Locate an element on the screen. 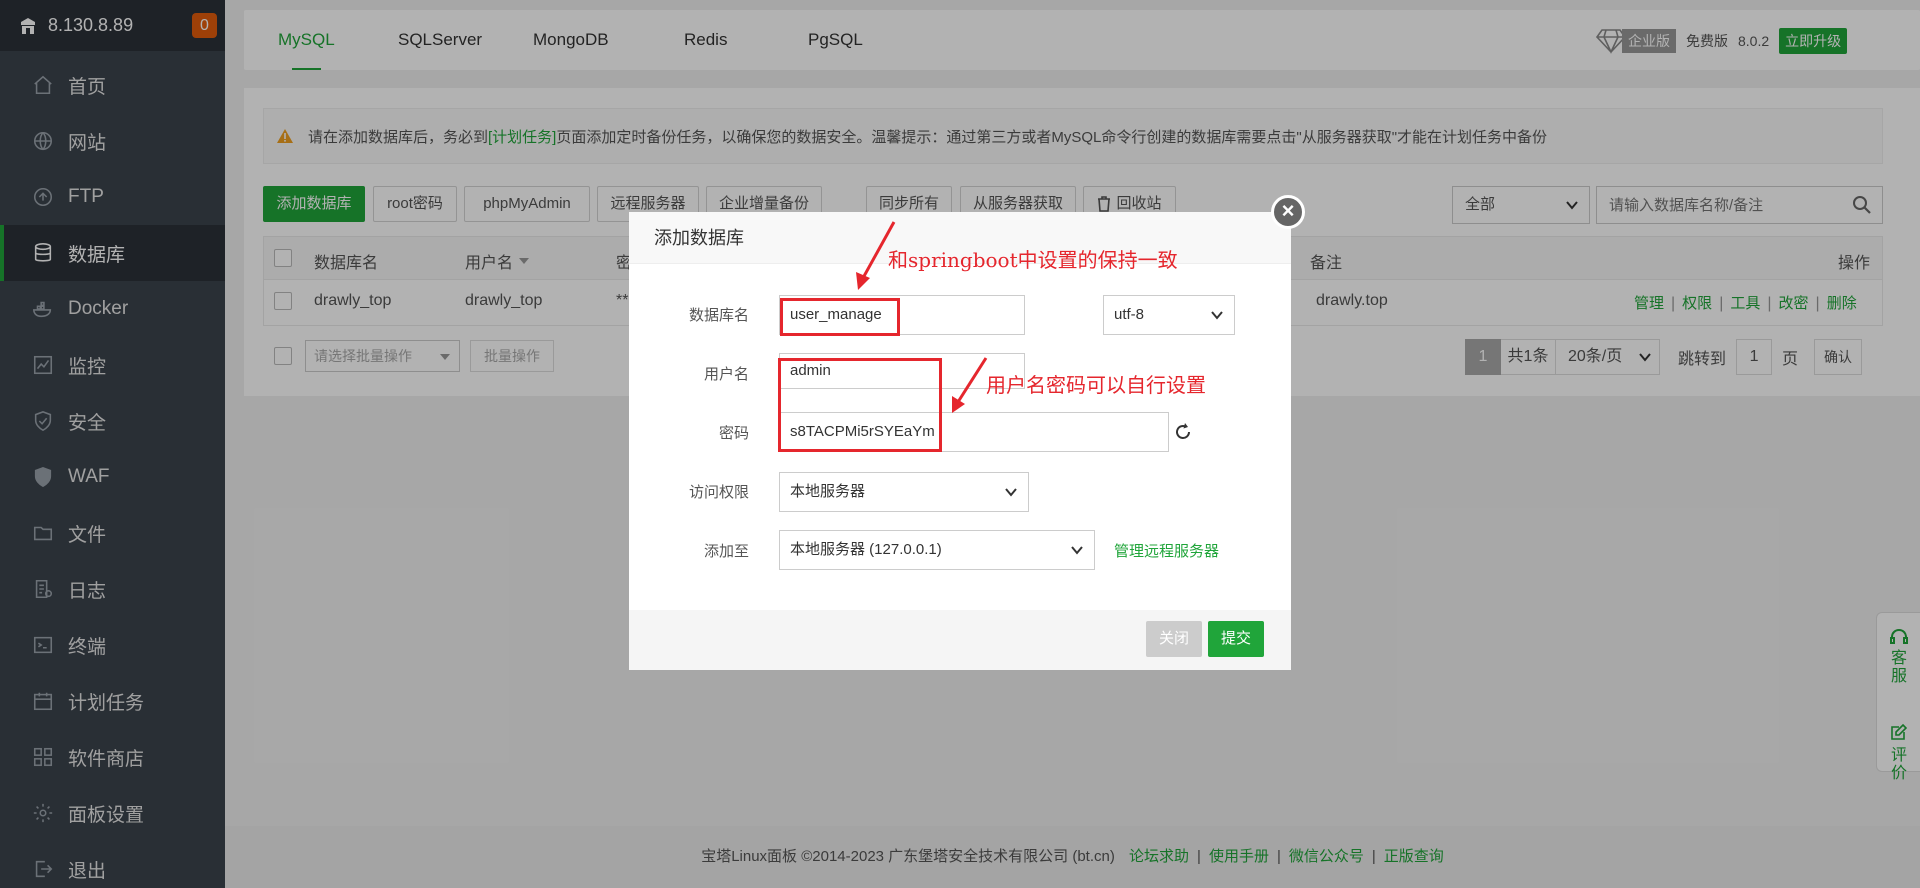 The width and height of the screenshot is (1920, 888). charset-value: utf-8 is located at coordinates (1129, 314).